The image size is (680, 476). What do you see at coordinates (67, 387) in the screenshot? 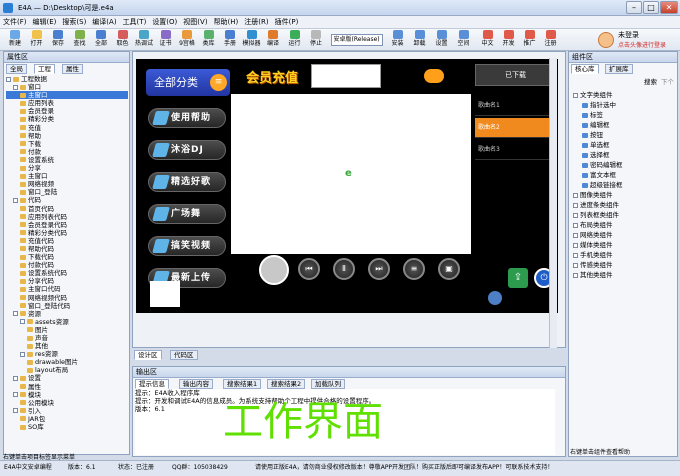
I see `tree-item: 属性` at bounding box center [67, 387].